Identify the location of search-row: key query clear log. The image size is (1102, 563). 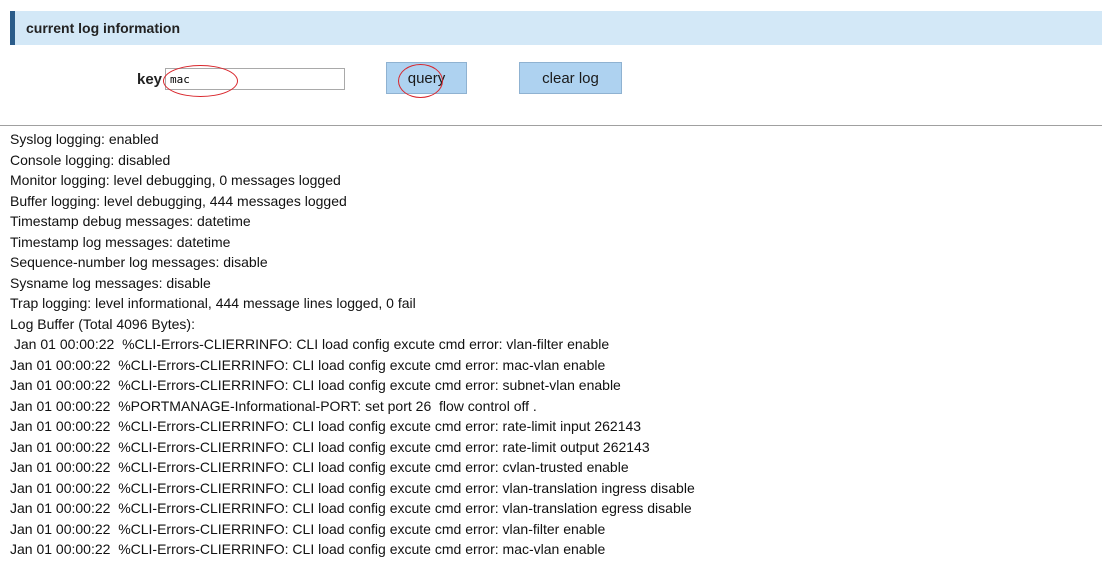
(551, 80).